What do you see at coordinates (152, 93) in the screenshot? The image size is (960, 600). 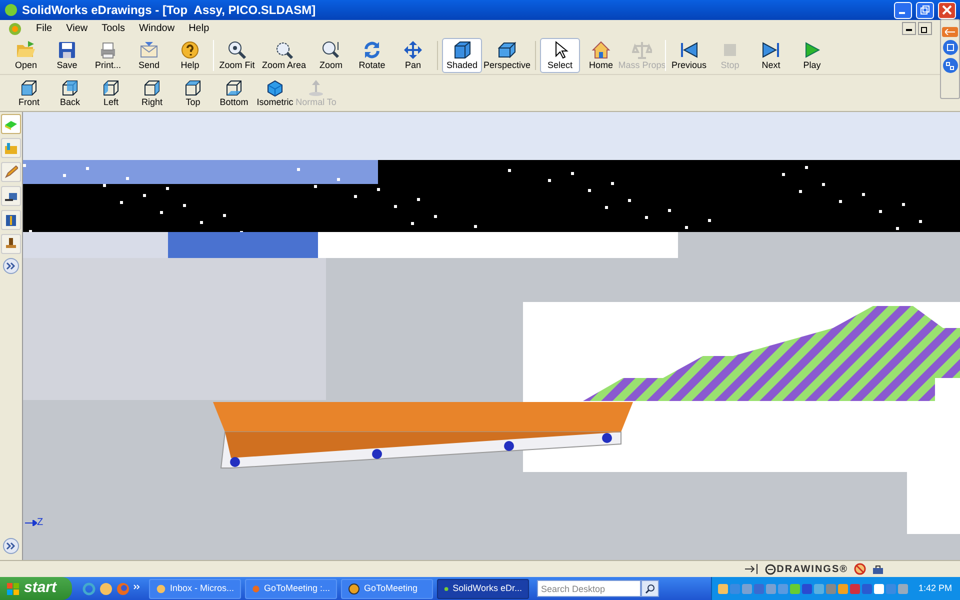 I see `view-button: Right` at bounding box center [152, 93].